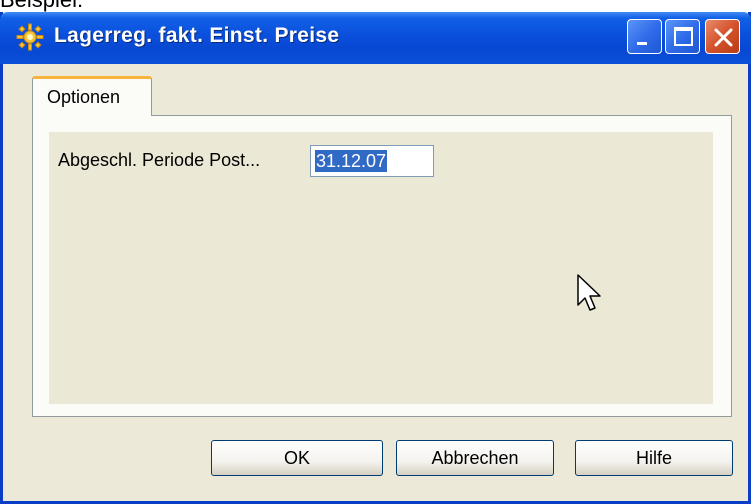 This screenshot has height=504, width=751. Describe the element at coordinates (475, 458) in the screenshot. I see `cancel-button: Abbrechen` at that location.